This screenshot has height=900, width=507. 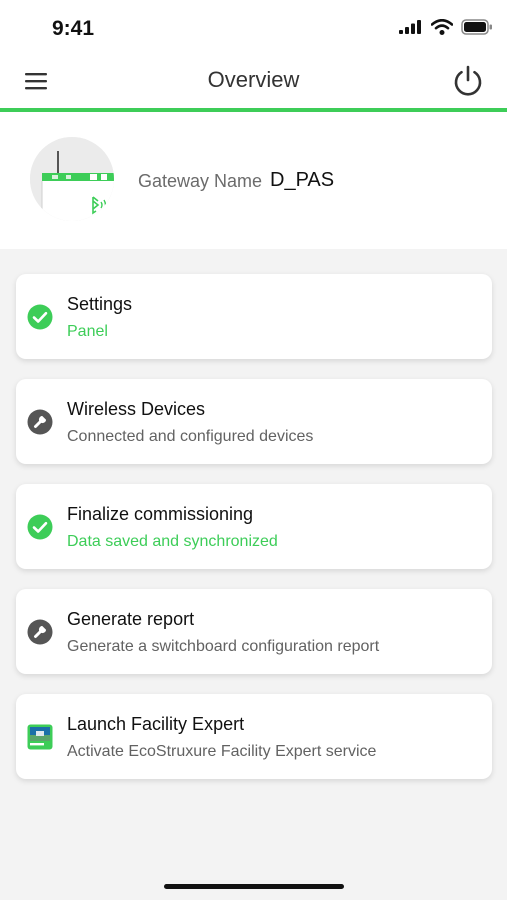 What do you see at coordinates (200, 181) in the screenshot?
I see `gateway-name-label: Gateway Name` at bounding box center [200, 181].